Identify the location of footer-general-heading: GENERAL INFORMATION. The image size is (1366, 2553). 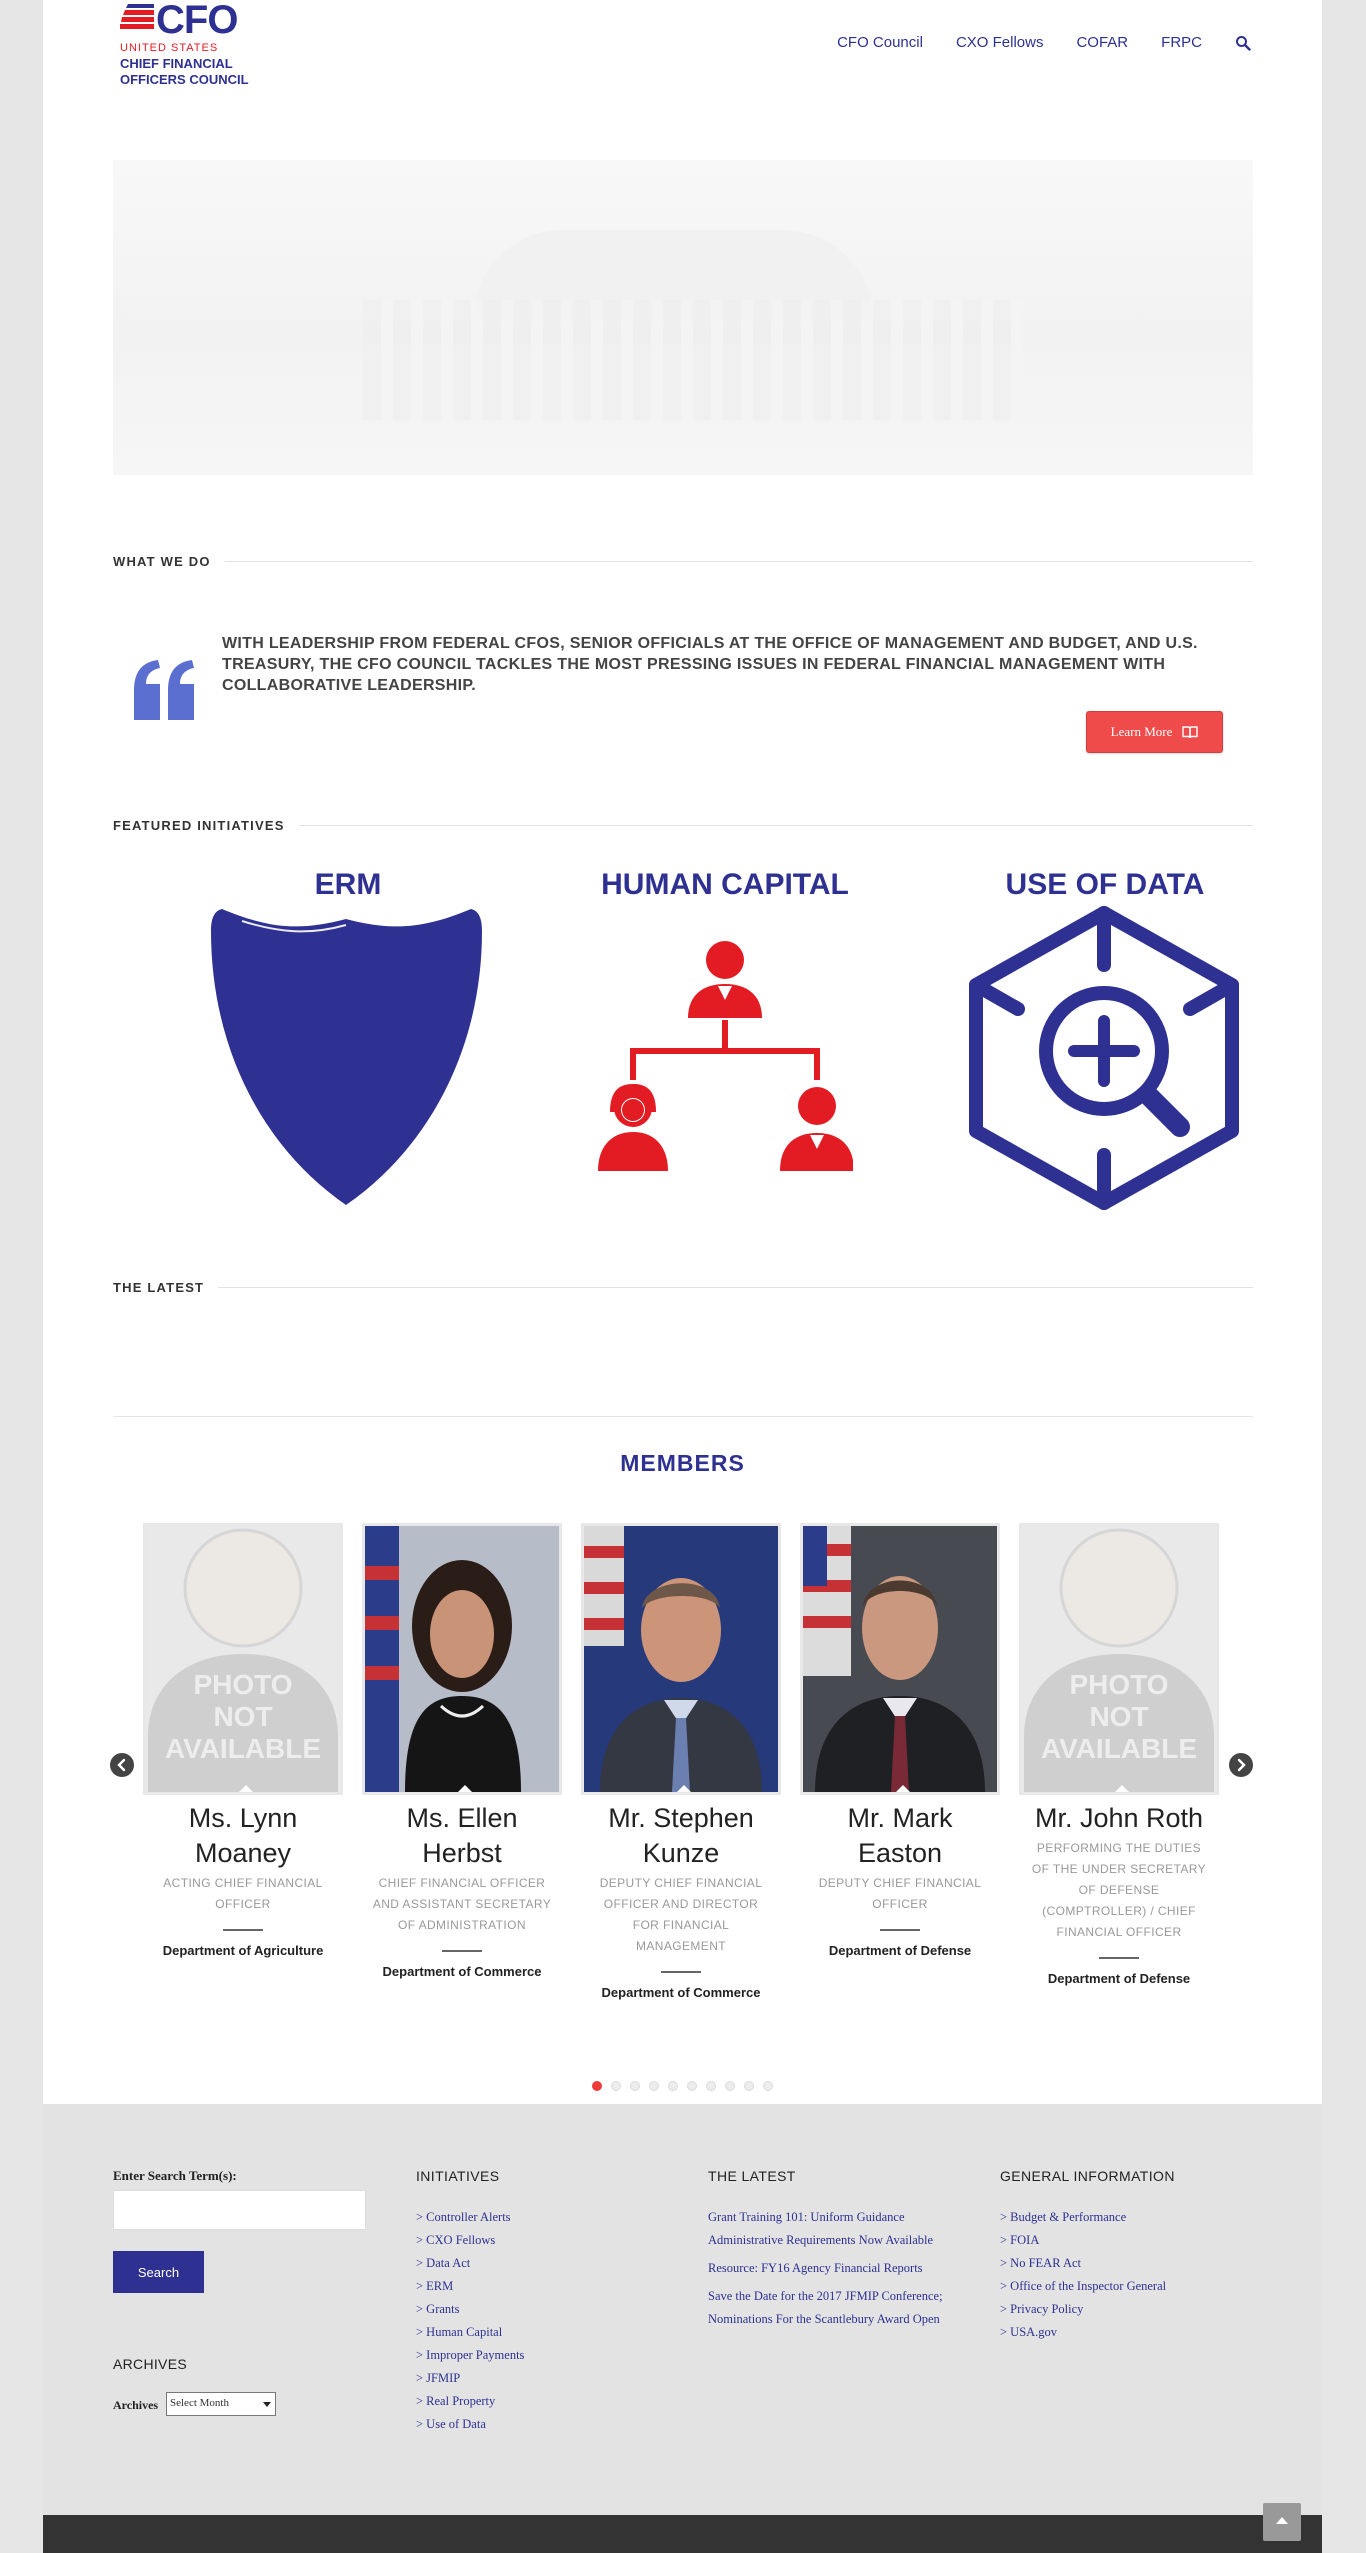
(1087, 2176).